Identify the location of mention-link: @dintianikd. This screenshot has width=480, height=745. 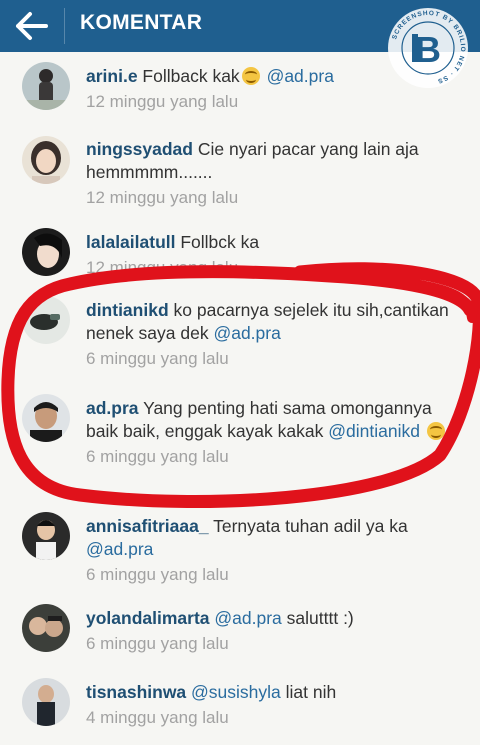
(374, 431).